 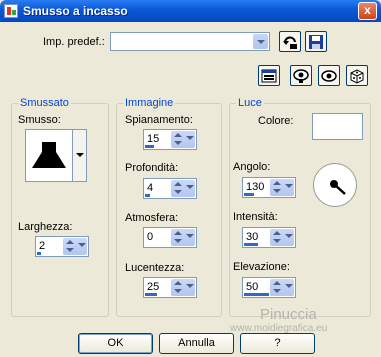 I want to click on larghezza-spin-buttons, so click(x=75, y=246).